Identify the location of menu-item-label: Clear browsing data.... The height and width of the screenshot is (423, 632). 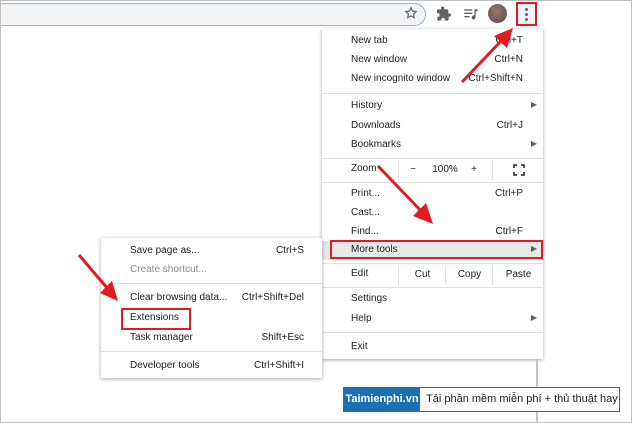
(179, 297).